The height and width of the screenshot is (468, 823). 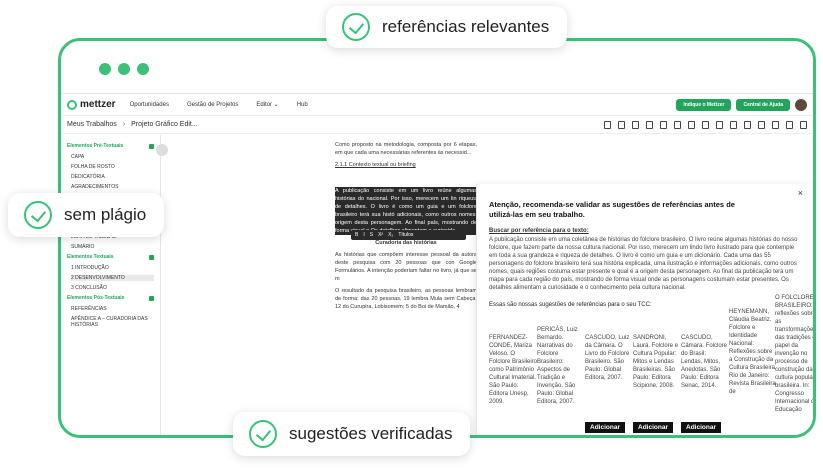 What do you see at coordinates (98, 278) in the screenshot?
I see `sidebar-item-label: 2 DESENVOLVIMENTO` at bounding box center [98, 278].